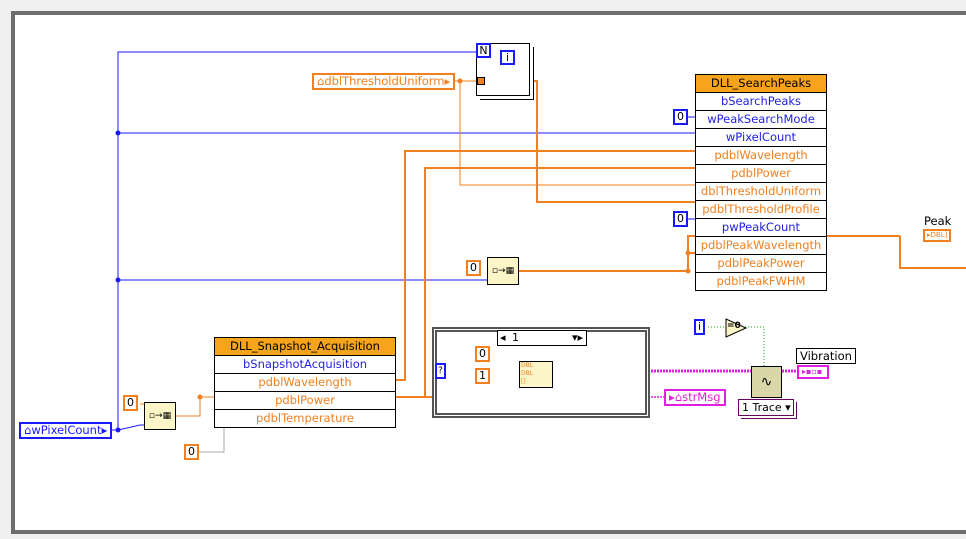 This screenshot has height=539, width=966. I want to click on case-selector-terminal: ?, so click(440, 371).